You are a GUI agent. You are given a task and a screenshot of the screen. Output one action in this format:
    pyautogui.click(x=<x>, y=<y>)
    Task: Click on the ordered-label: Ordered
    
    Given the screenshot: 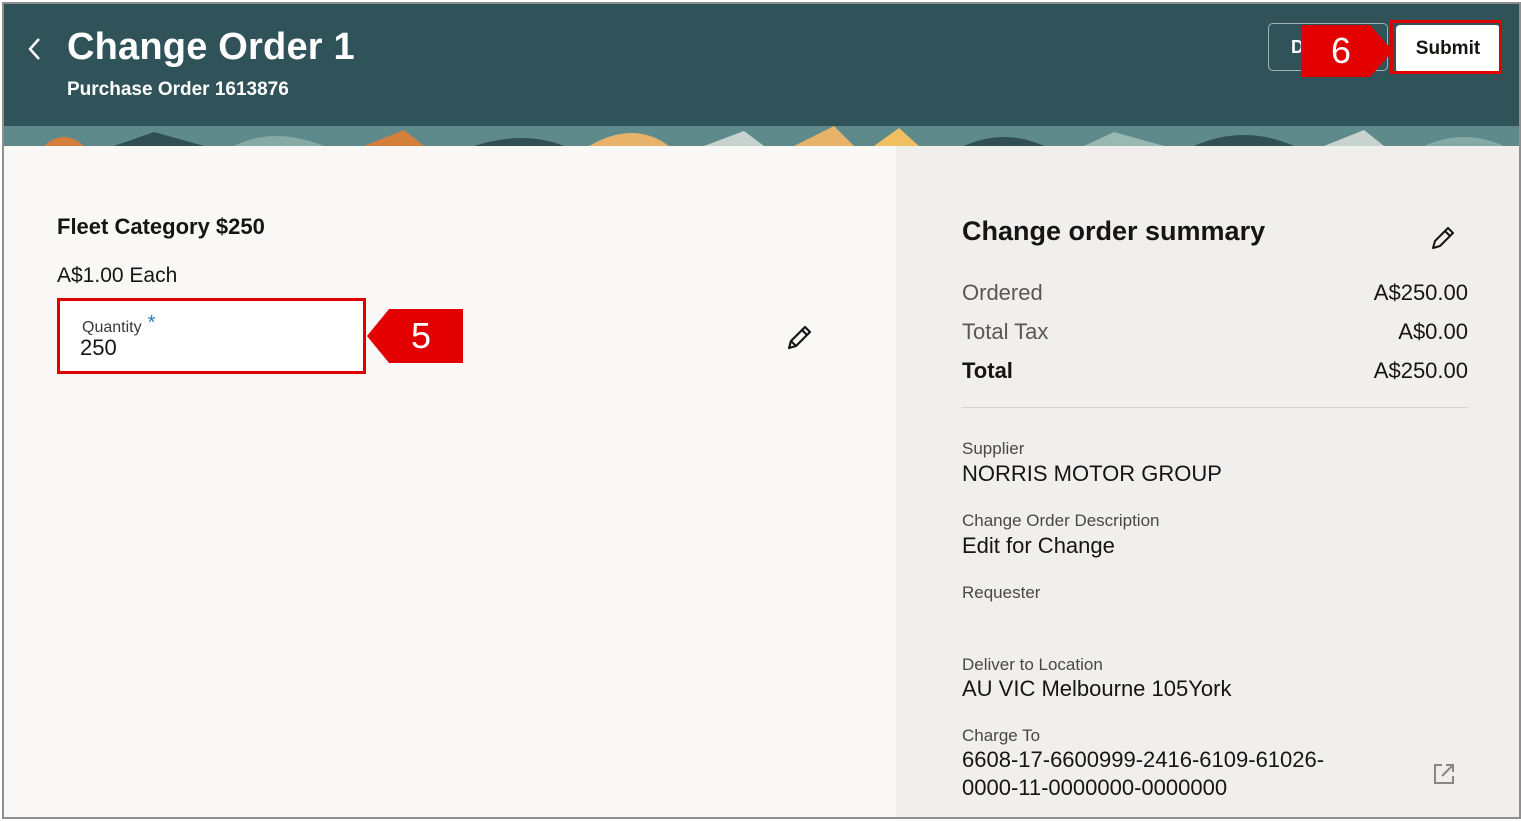 What is the action you would take?
    pyautogui.click(x=1002, y=292)
    